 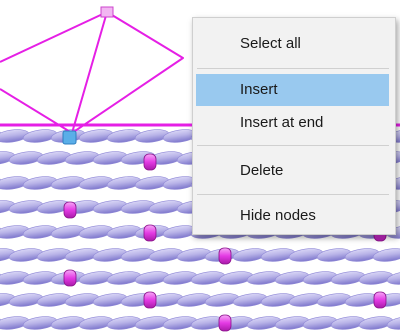 I want to click on menu-item-insert: Insert, so click(x=292, y=90).